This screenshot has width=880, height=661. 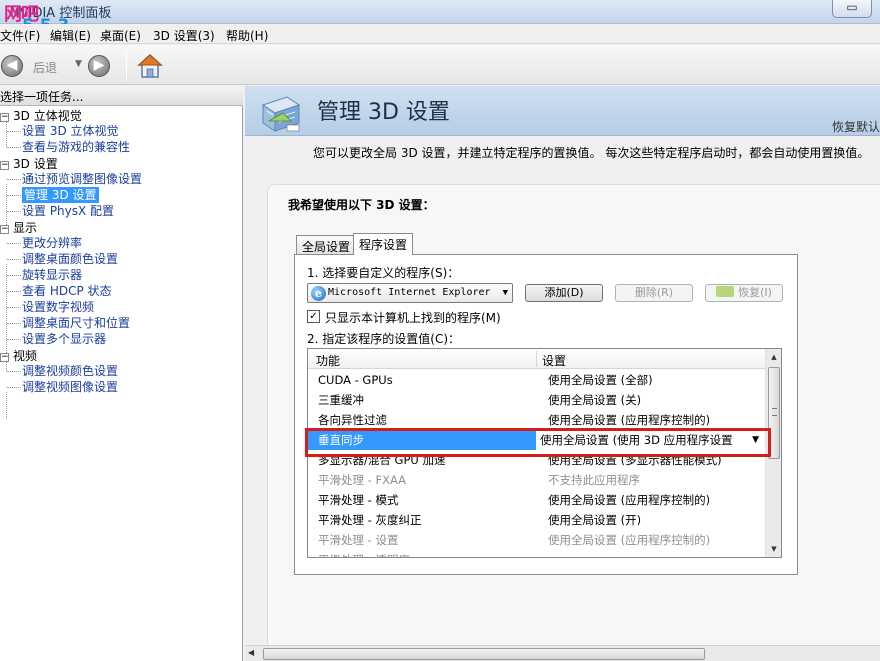 I want to click on tree-item-video-color: 调整视频颜色设置, so click(x=70, y=371).